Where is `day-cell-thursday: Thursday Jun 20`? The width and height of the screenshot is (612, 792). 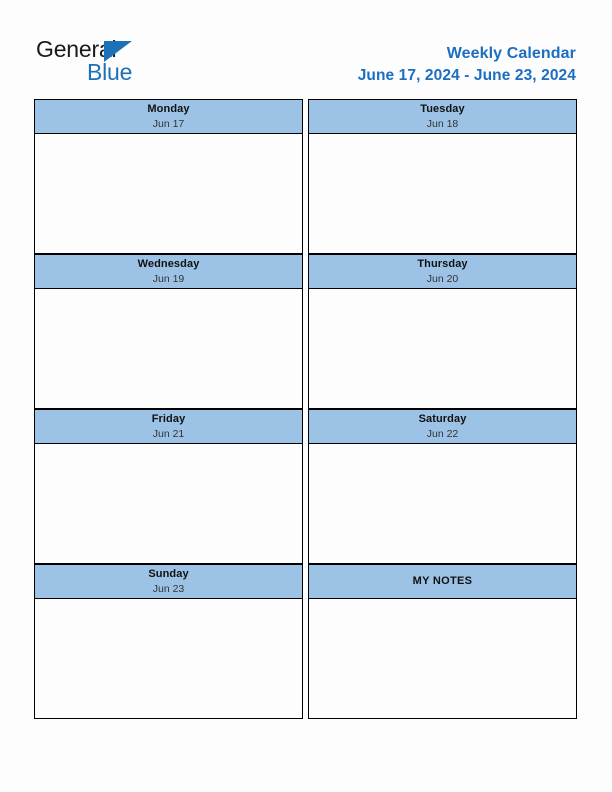
day-cell-thursday: Thursday Jun 20 is located at coordinates (442, 331).